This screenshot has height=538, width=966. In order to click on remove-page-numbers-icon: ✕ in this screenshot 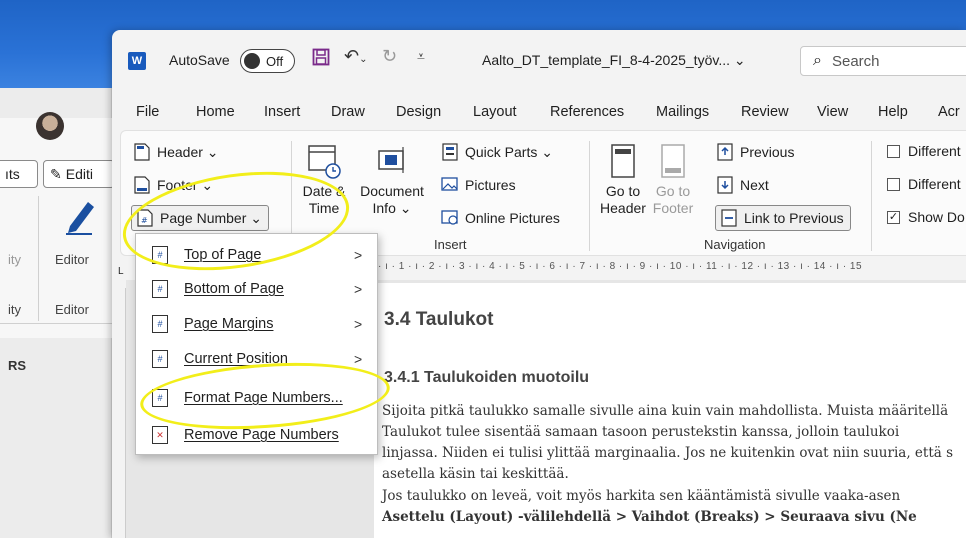, I will do `click(160, 435)`.